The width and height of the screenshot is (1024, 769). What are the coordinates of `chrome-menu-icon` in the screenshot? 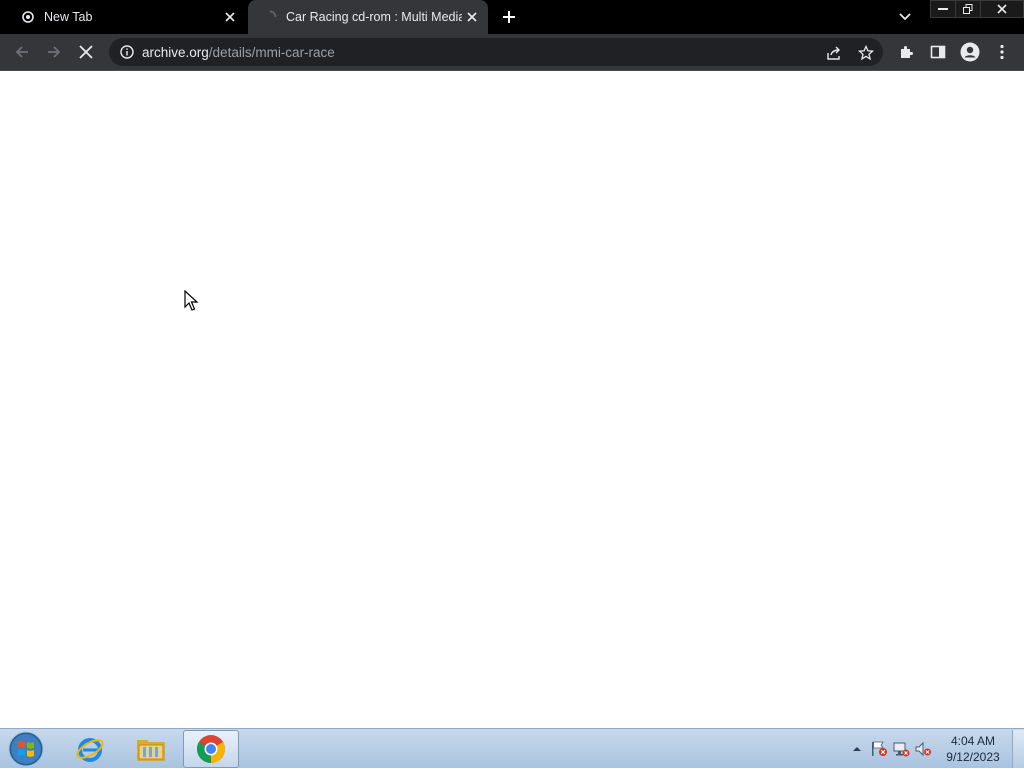 It's located at (1002, 52).